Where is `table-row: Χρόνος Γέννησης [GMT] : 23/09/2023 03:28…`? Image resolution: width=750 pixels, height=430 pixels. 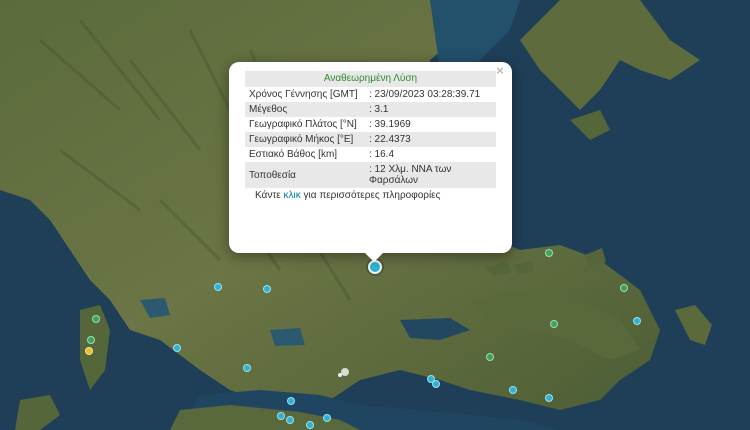 table-row: Χρόνος Γέννησης [GMT] : 23/09/2023 03:28… is located at coordinates (370, 94).